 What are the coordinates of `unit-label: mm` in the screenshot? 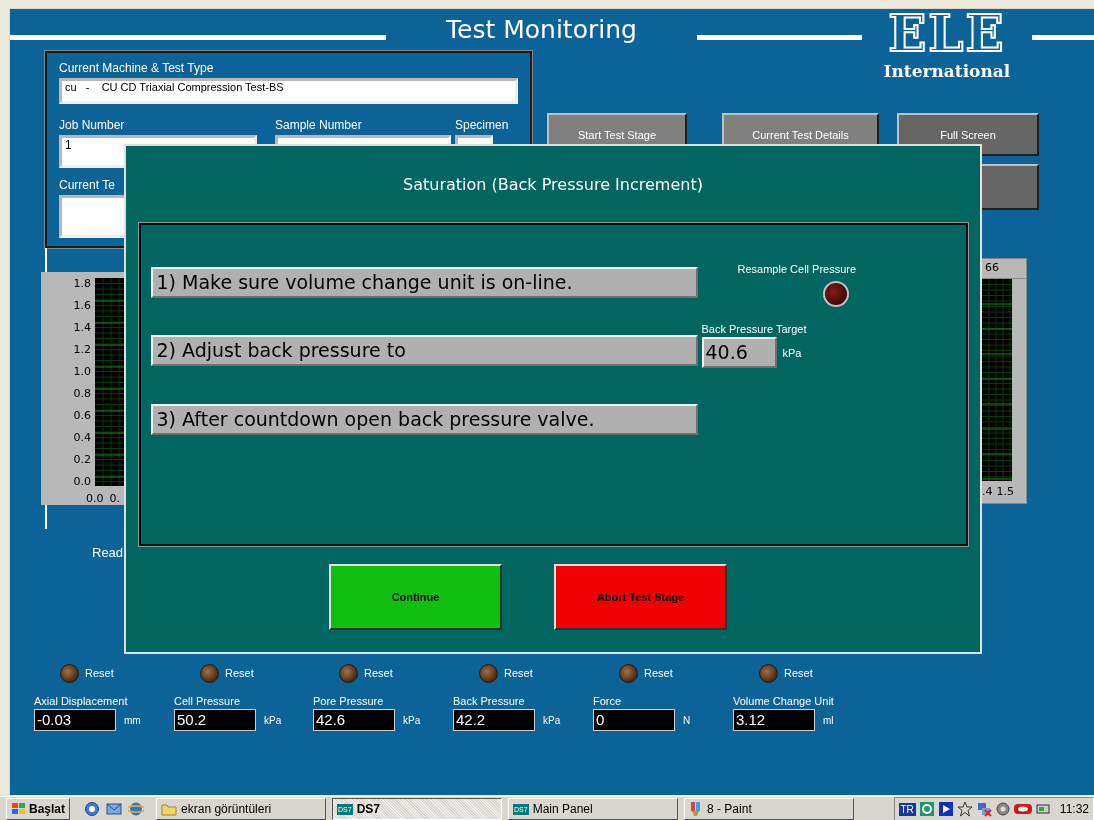 It's located at (132, 720).